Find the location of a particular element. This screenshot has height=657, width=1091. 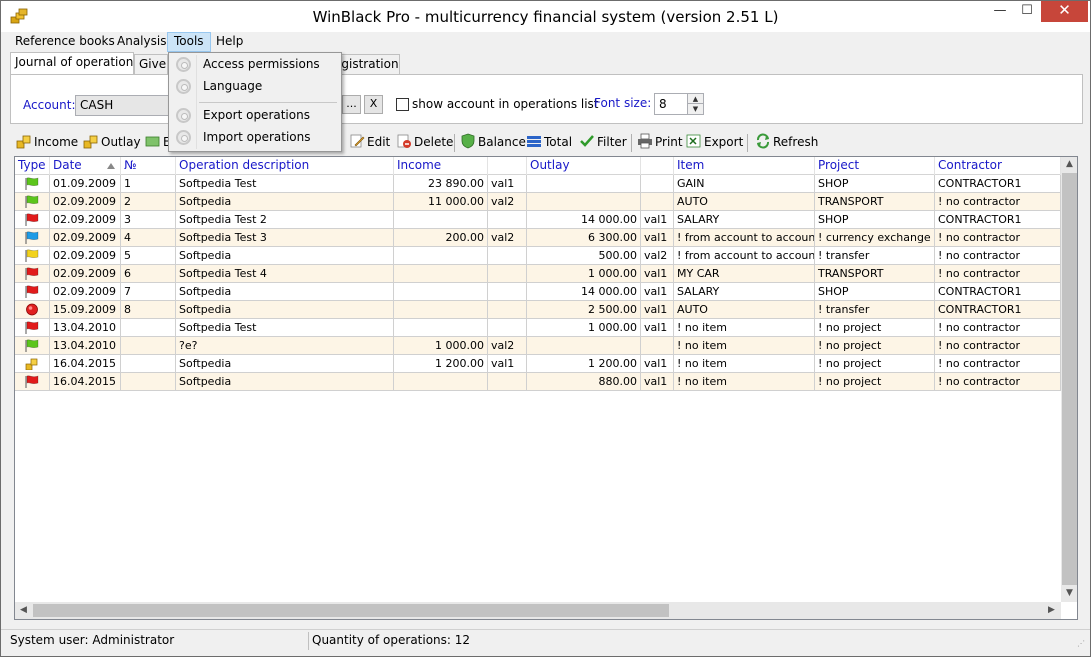

vertical-scroll-thumb is located at coordinates (1069, 379).